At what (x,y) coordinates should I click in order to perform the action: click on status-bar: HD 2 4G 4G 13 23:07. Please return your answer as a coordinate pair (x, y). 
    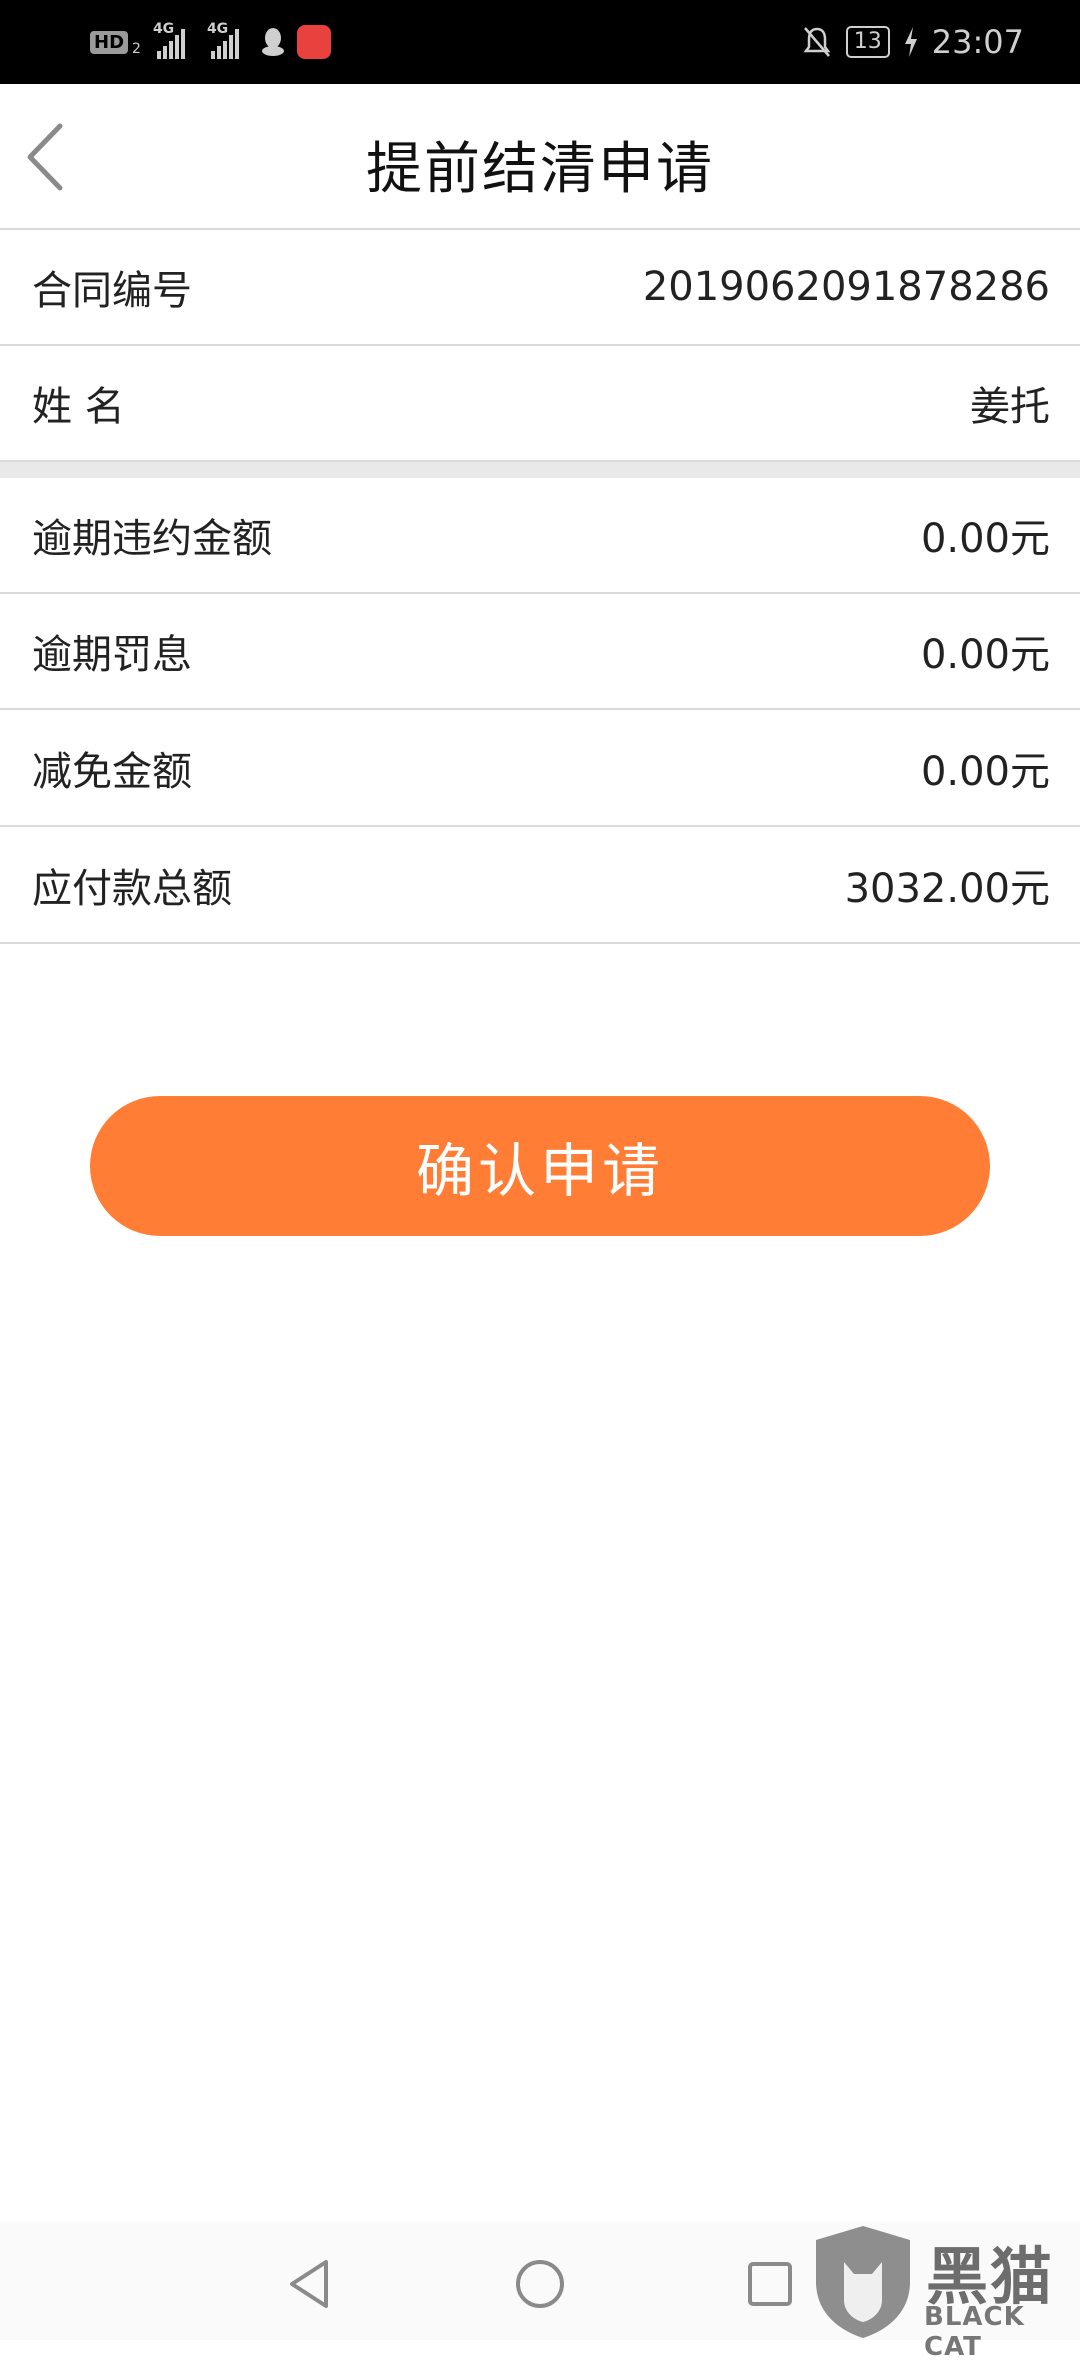
    Looking at the image, I should click on (540, 42).